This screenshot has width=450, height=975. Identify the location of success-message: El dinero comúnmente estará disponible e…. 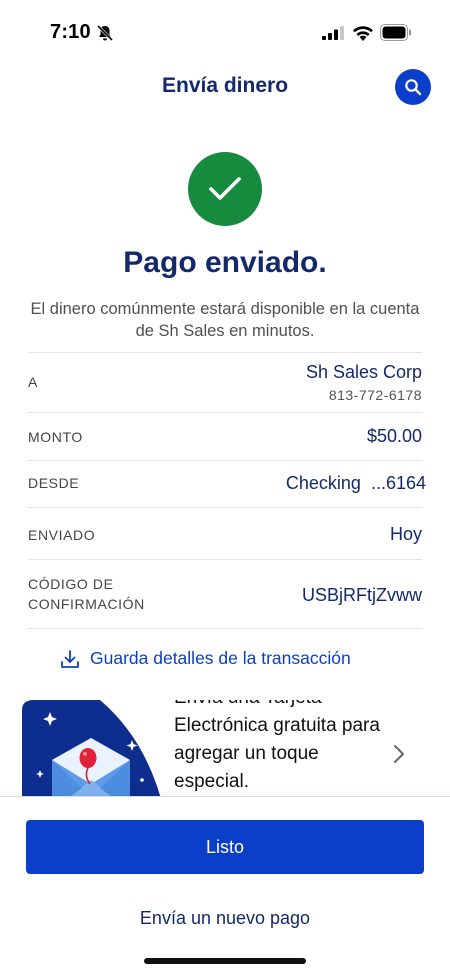
(225, 320).